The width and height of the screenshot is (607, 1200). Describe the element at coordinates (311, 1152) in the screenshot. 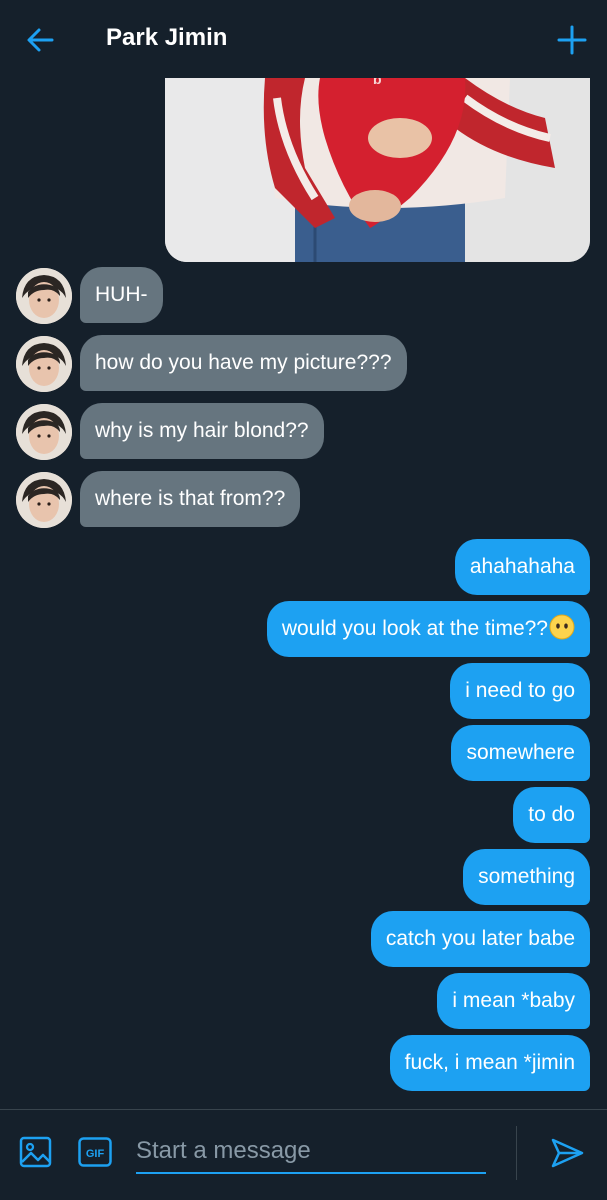

I see `message-input` at that location.